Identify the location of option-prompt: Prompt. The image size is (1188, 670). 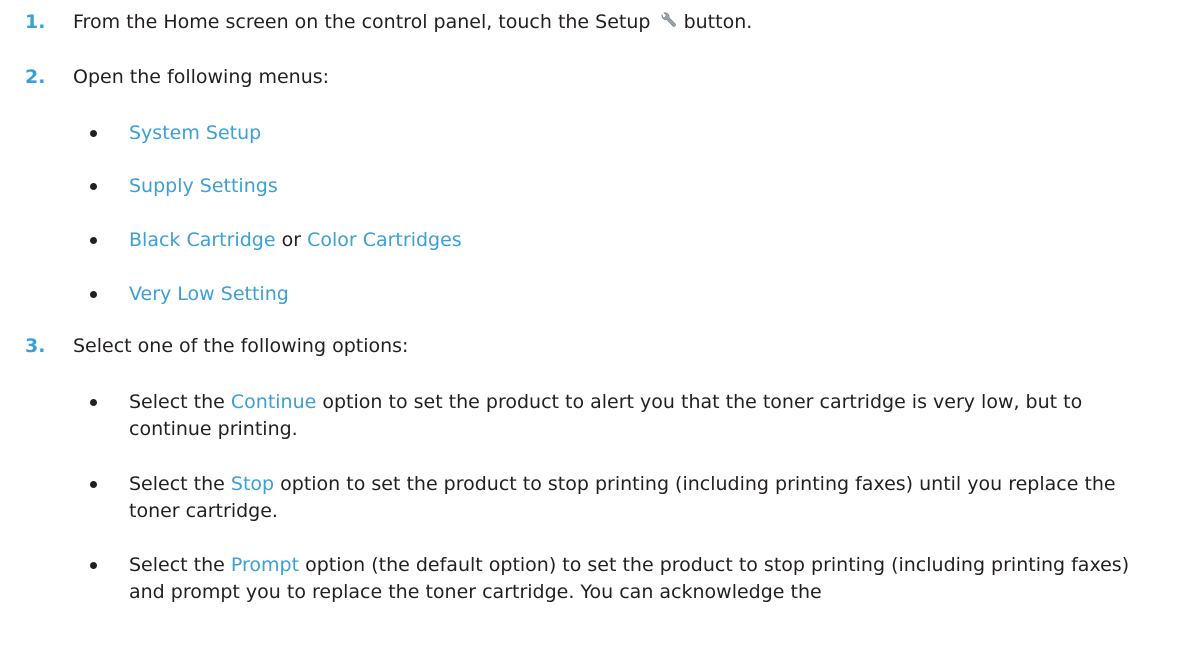
(265, 565).